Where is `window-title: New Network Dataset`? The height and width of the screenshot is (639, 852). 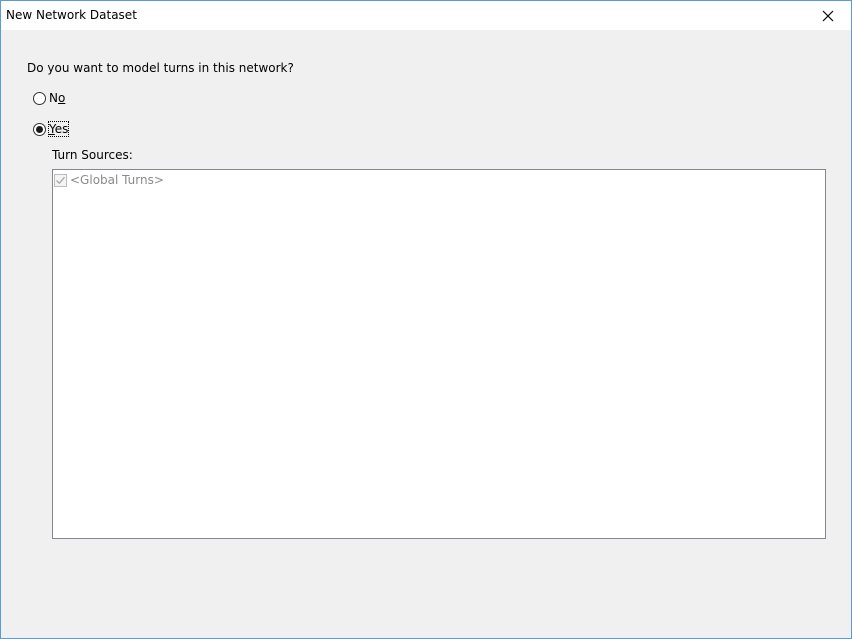
window-title: New Network Dataset is located at coordinates (71, 15).